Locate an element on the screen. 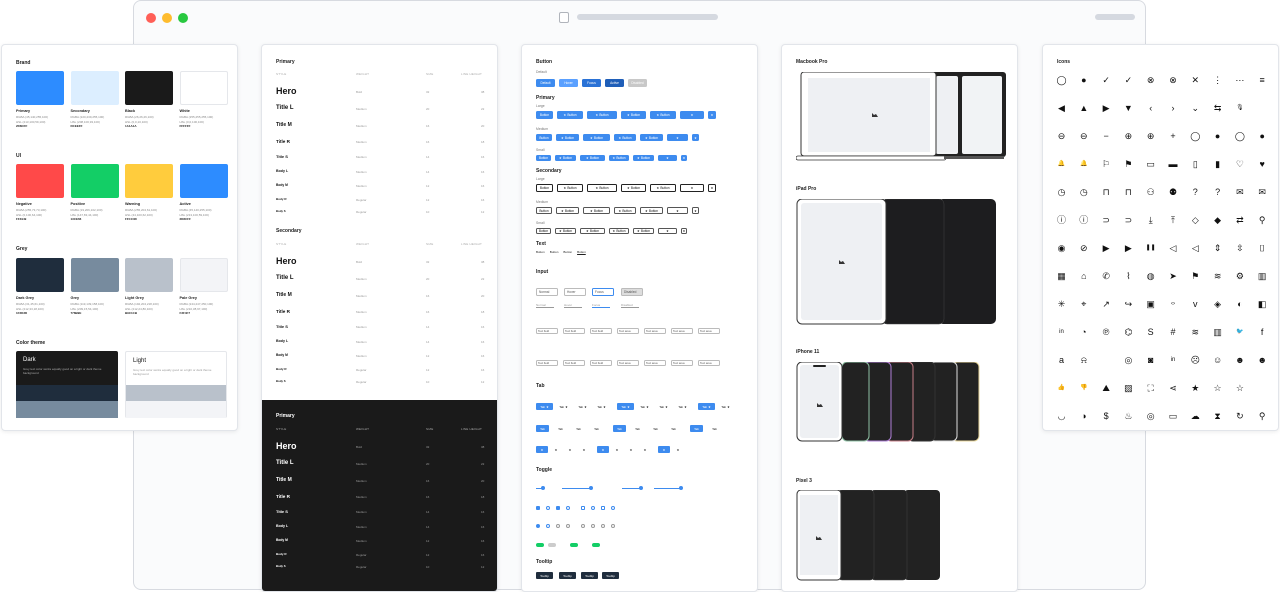  more-vertical-icon: ⋮ is located at coordinates (1217, 79).